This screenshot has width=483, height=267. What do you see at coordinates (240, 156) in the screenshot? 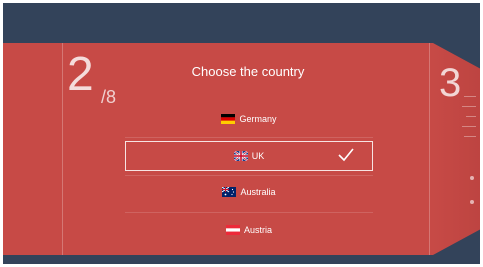
I see `uk-flag-icon` at bounding box center [240, 156].